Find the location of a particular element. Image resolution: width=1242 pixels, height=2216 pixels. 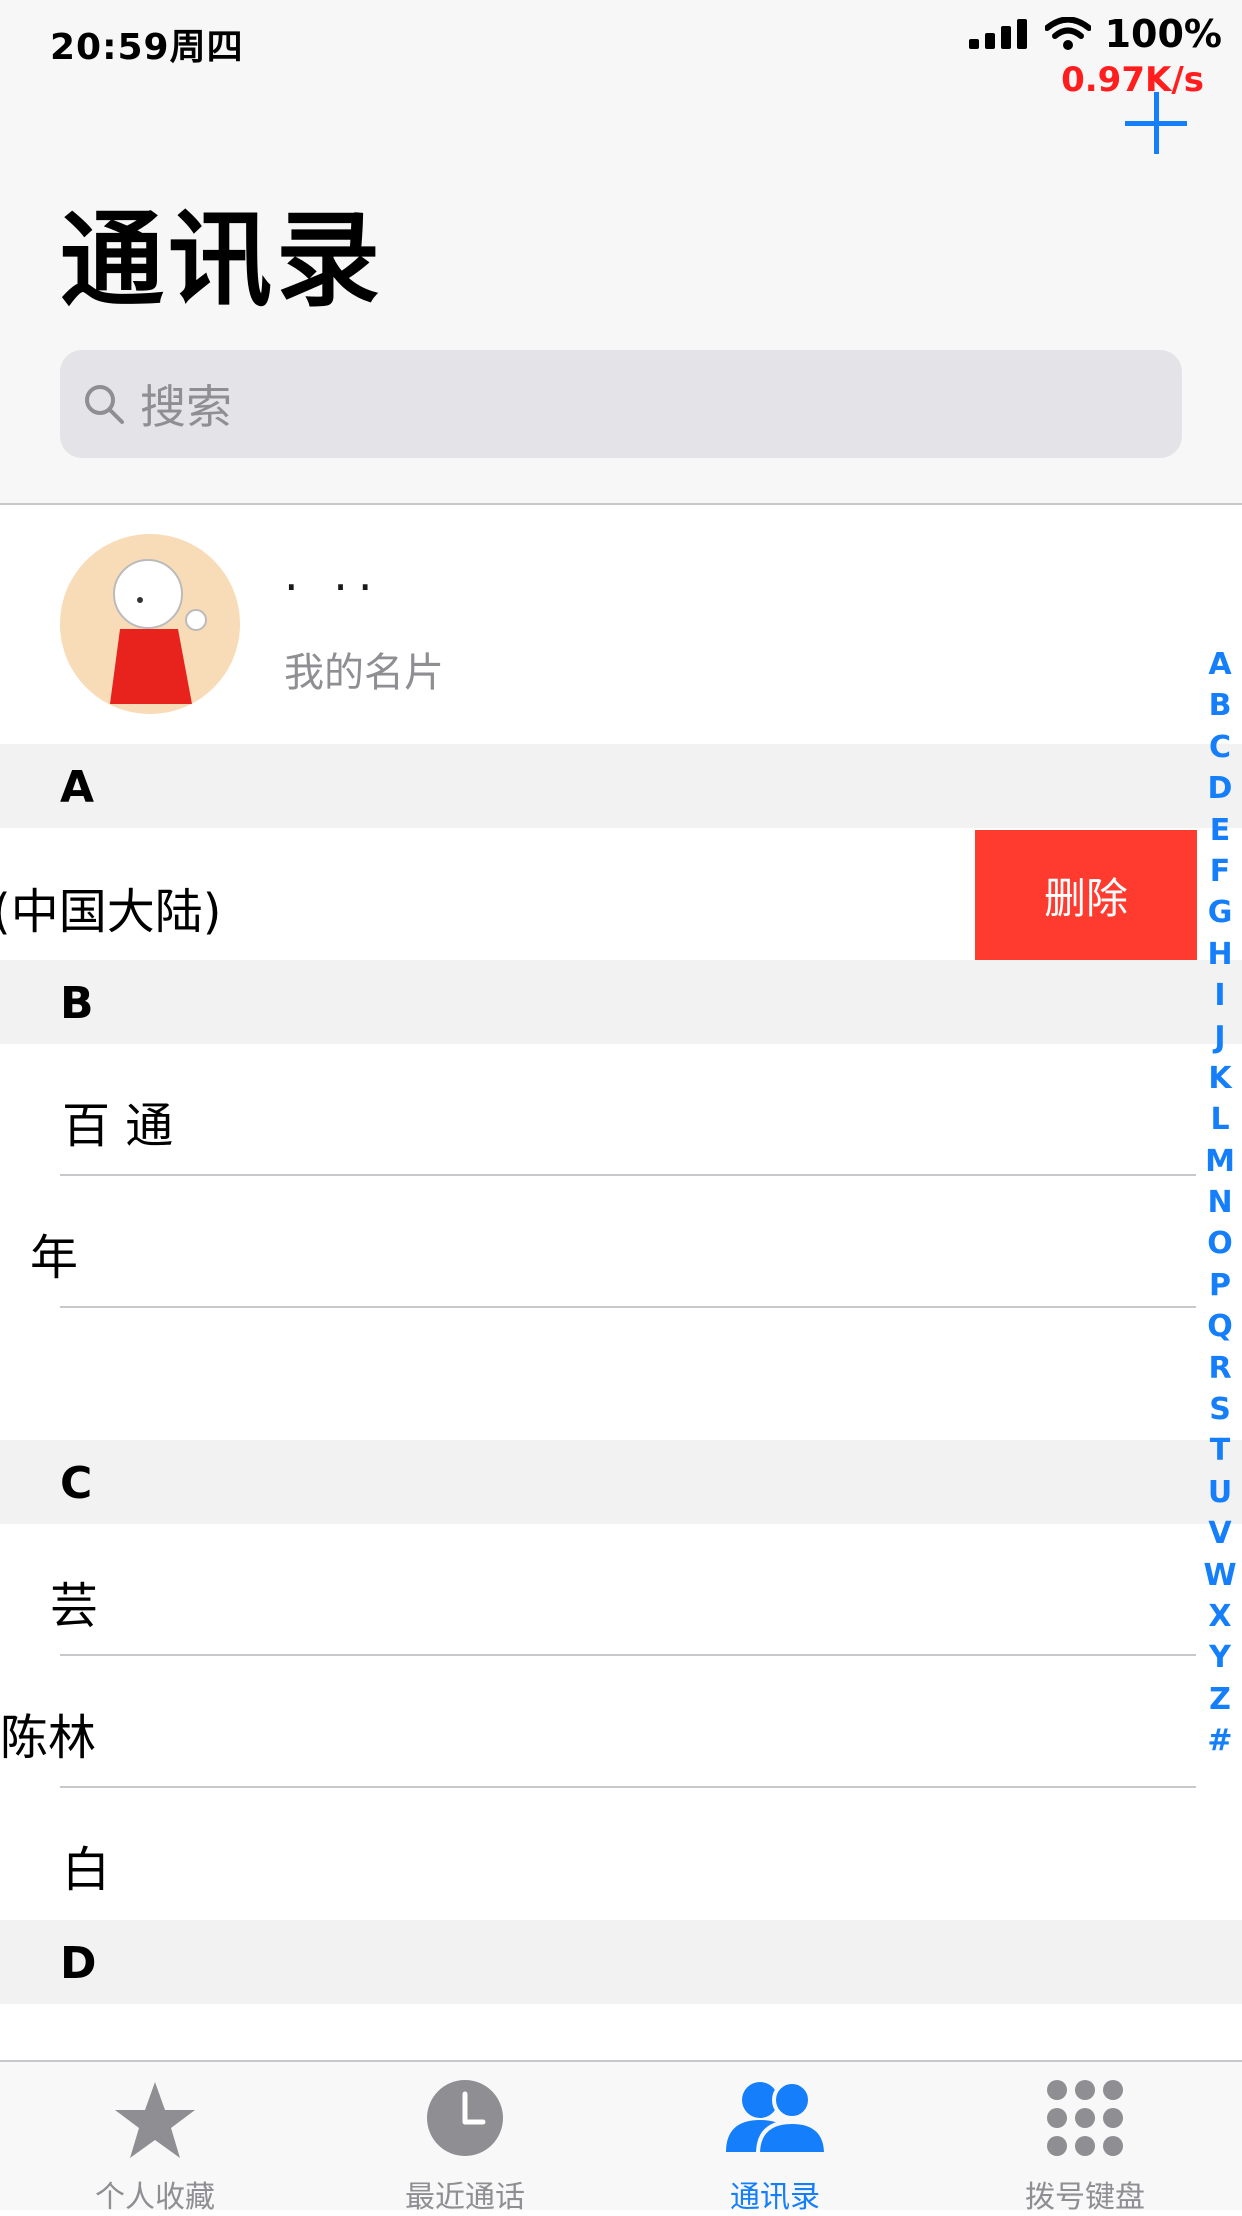

search-icon is located at coordinates (104, 404).